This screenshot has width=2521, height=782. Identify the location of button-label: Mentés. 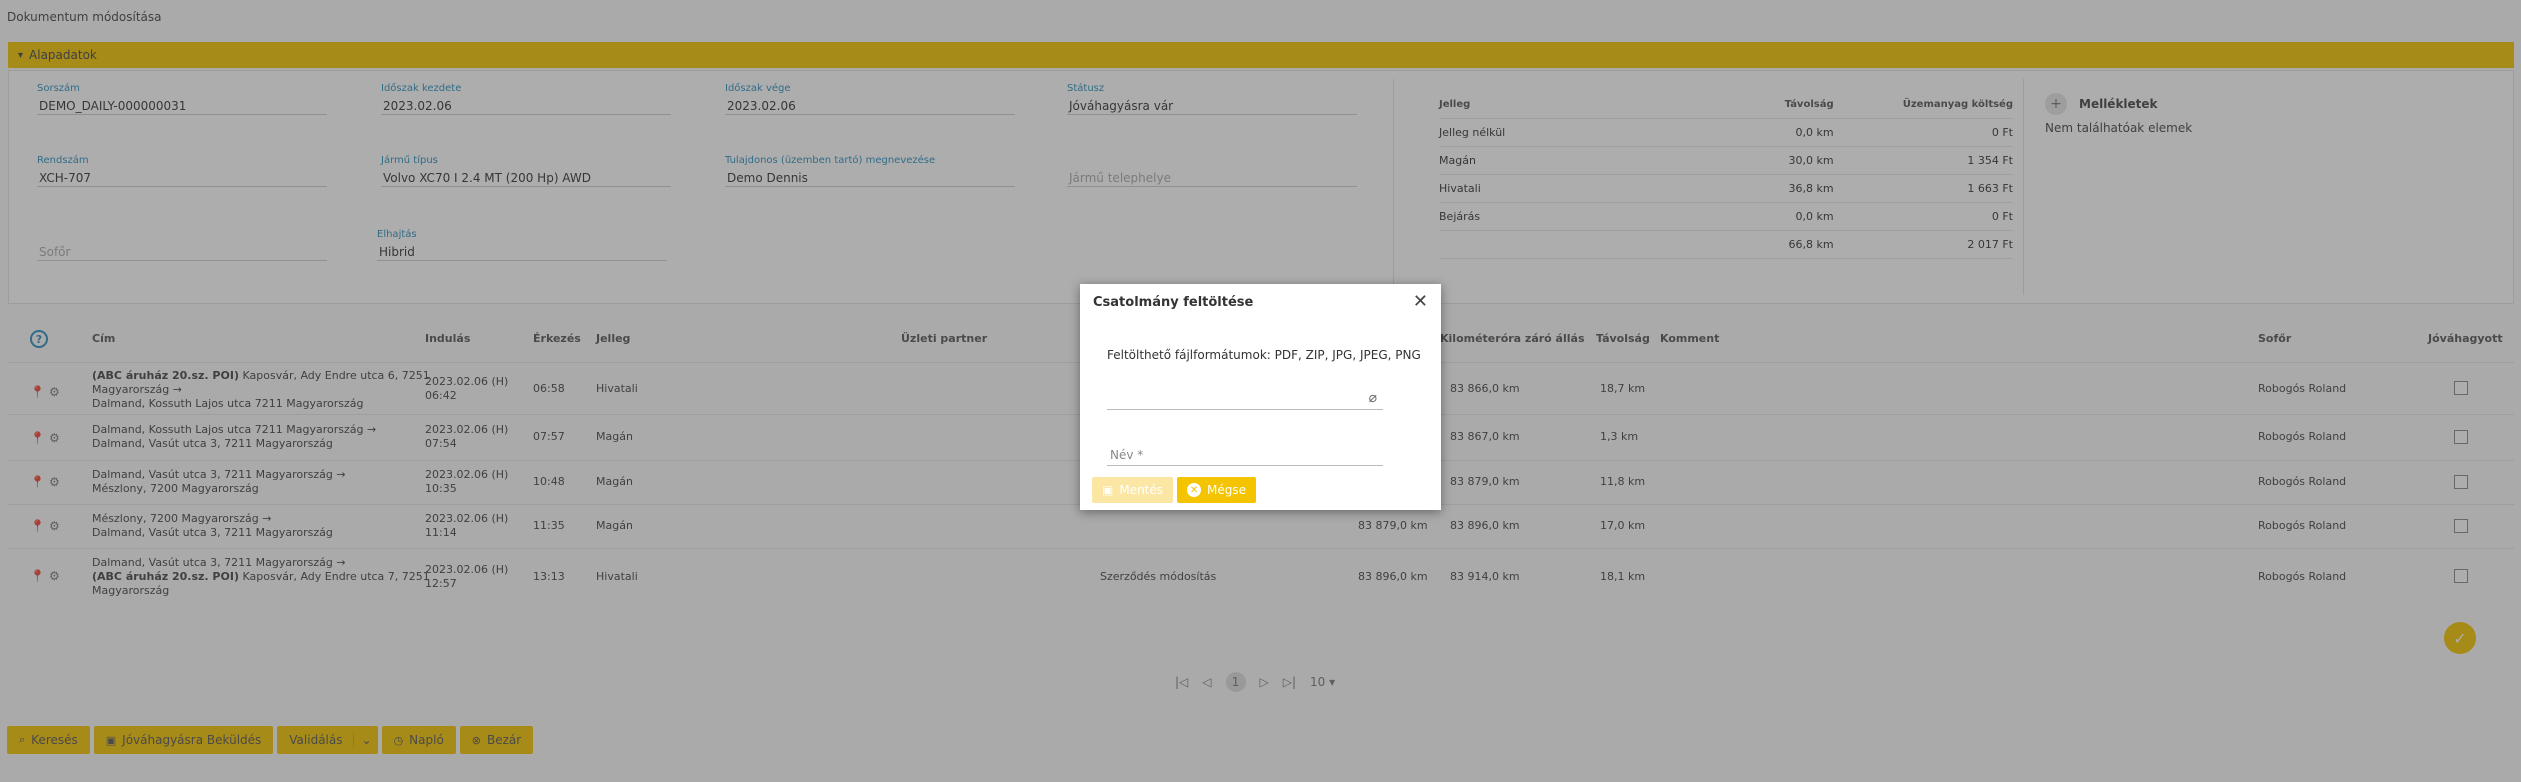
(1141, 490).